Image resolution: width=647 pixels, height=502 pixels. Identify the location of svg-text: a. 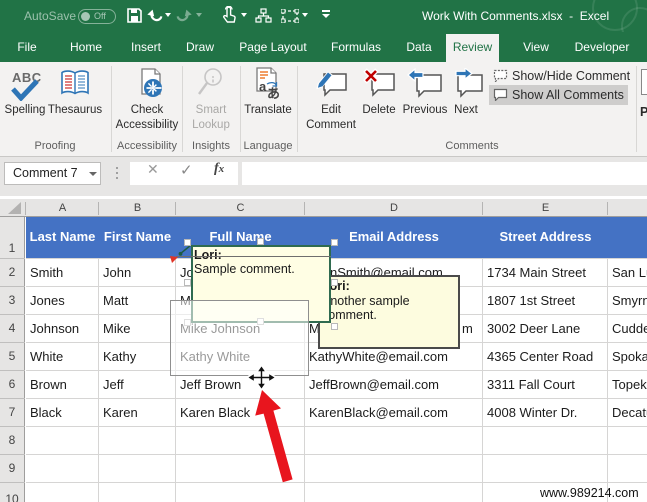
(263, 86).